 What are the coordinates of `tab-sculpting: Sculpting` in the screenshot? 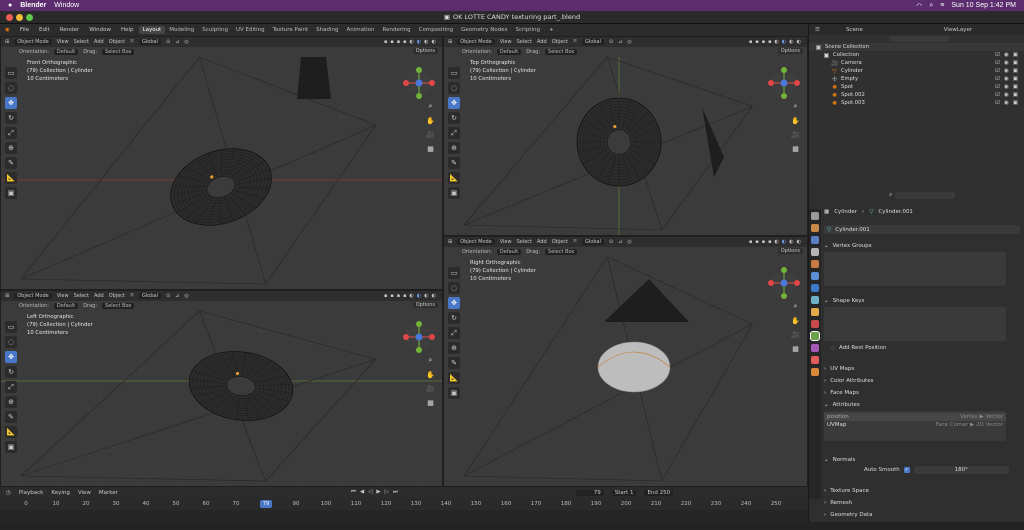 It's located at (215, 30).